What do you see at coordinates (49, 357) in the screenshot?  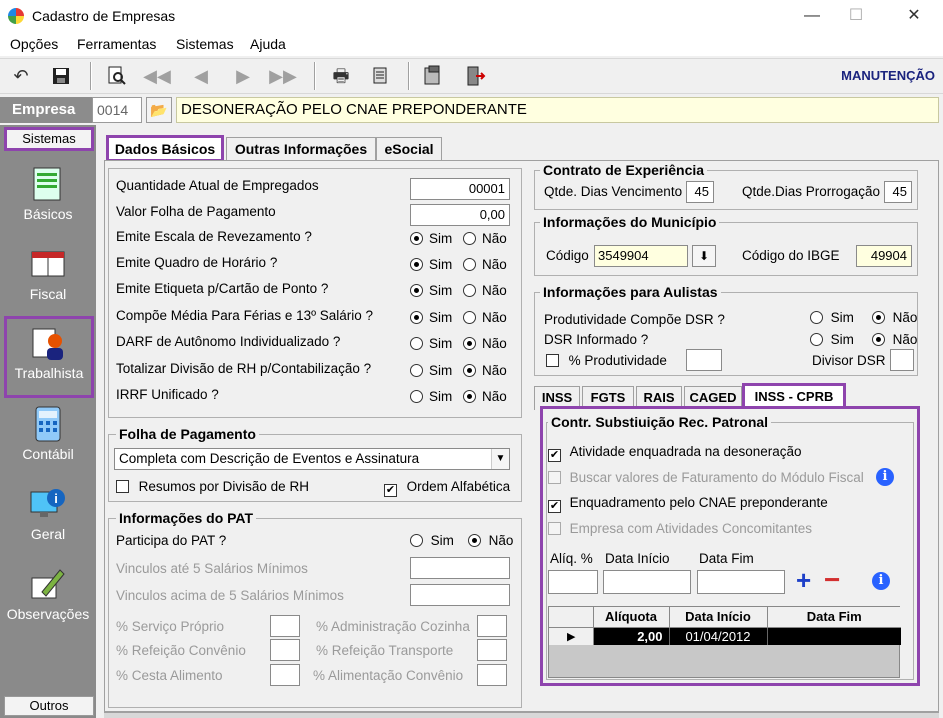 I see `sidebar-item-trabalhista: Trabalhista` at bounding box center [49, 357].